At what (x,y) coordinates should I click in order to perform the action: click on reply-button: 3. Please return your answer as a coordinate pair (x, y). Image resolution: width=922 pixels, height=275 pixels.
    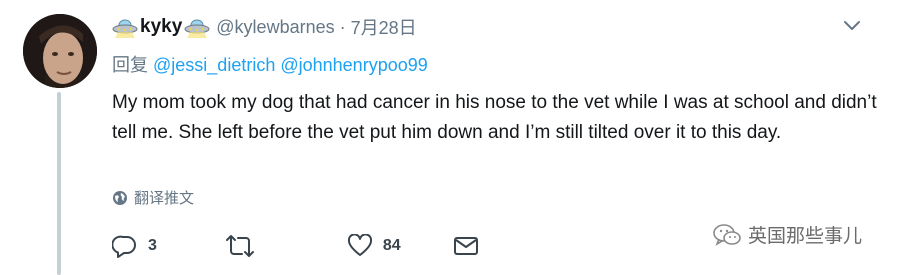
    Looking at the image, I should click on (134, 246).